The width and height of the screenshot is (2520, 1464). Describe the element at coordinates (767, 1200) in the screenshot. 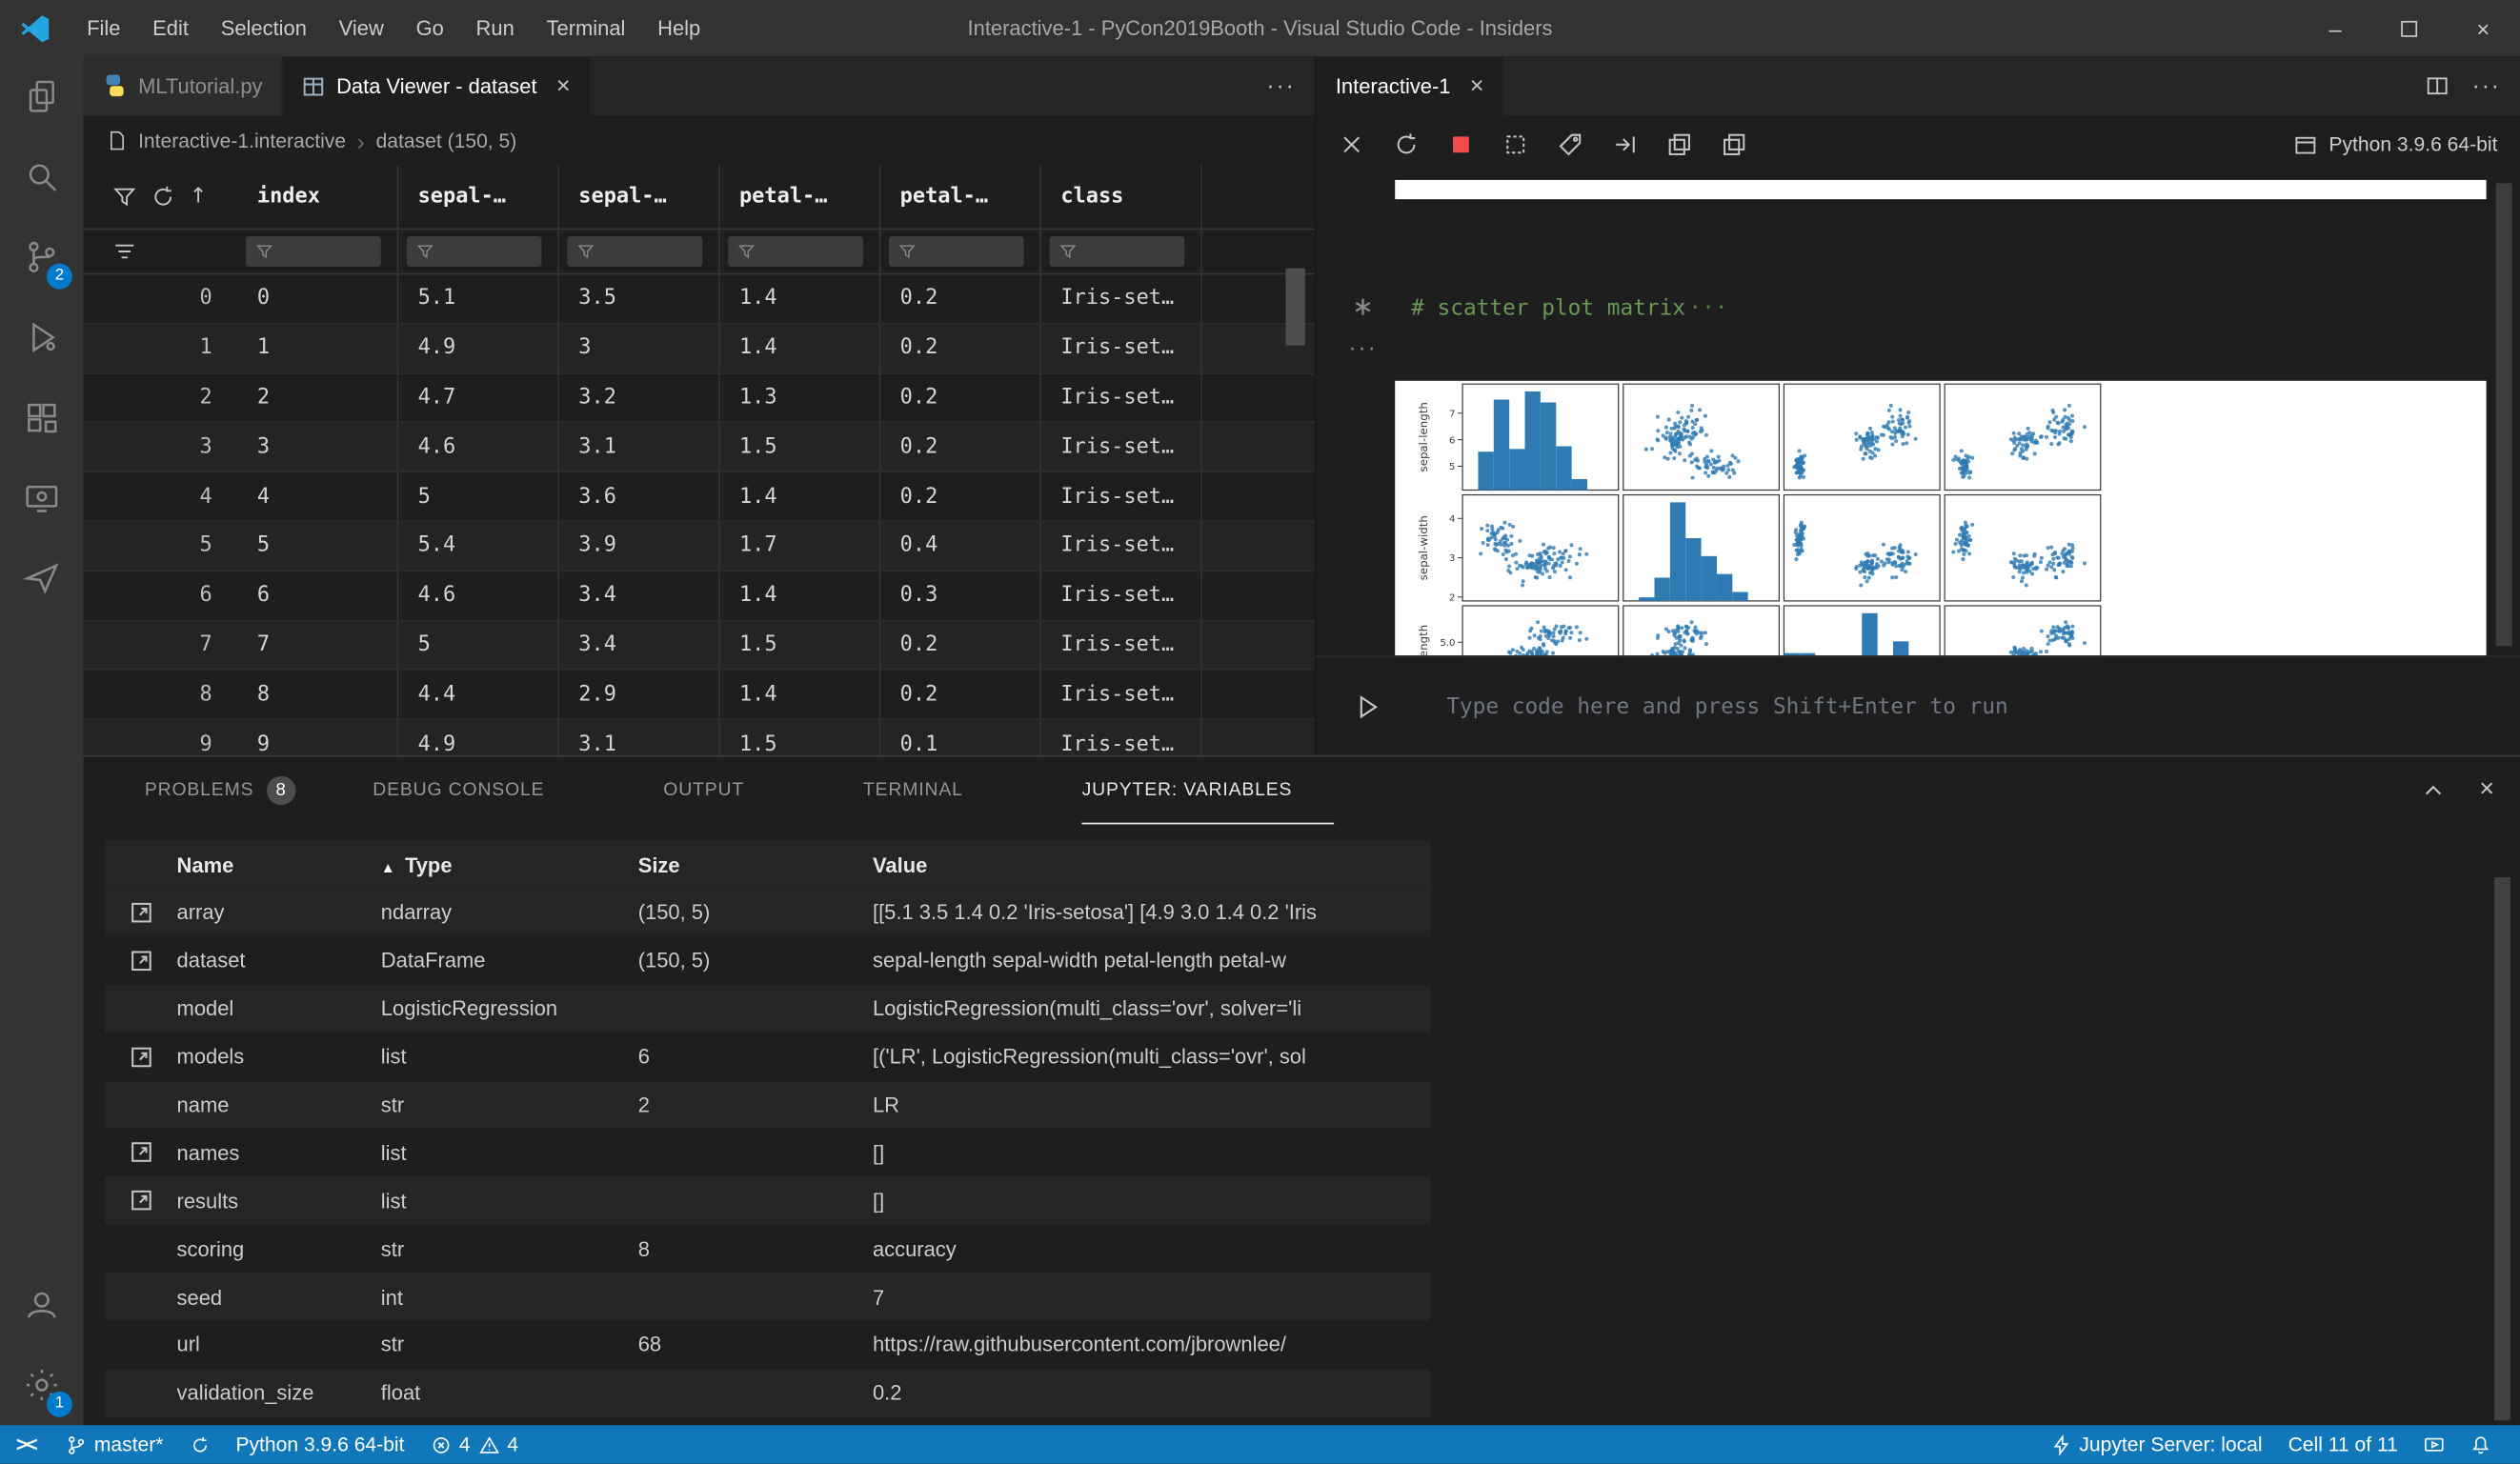

I see `variable-row: results list []` at that location.